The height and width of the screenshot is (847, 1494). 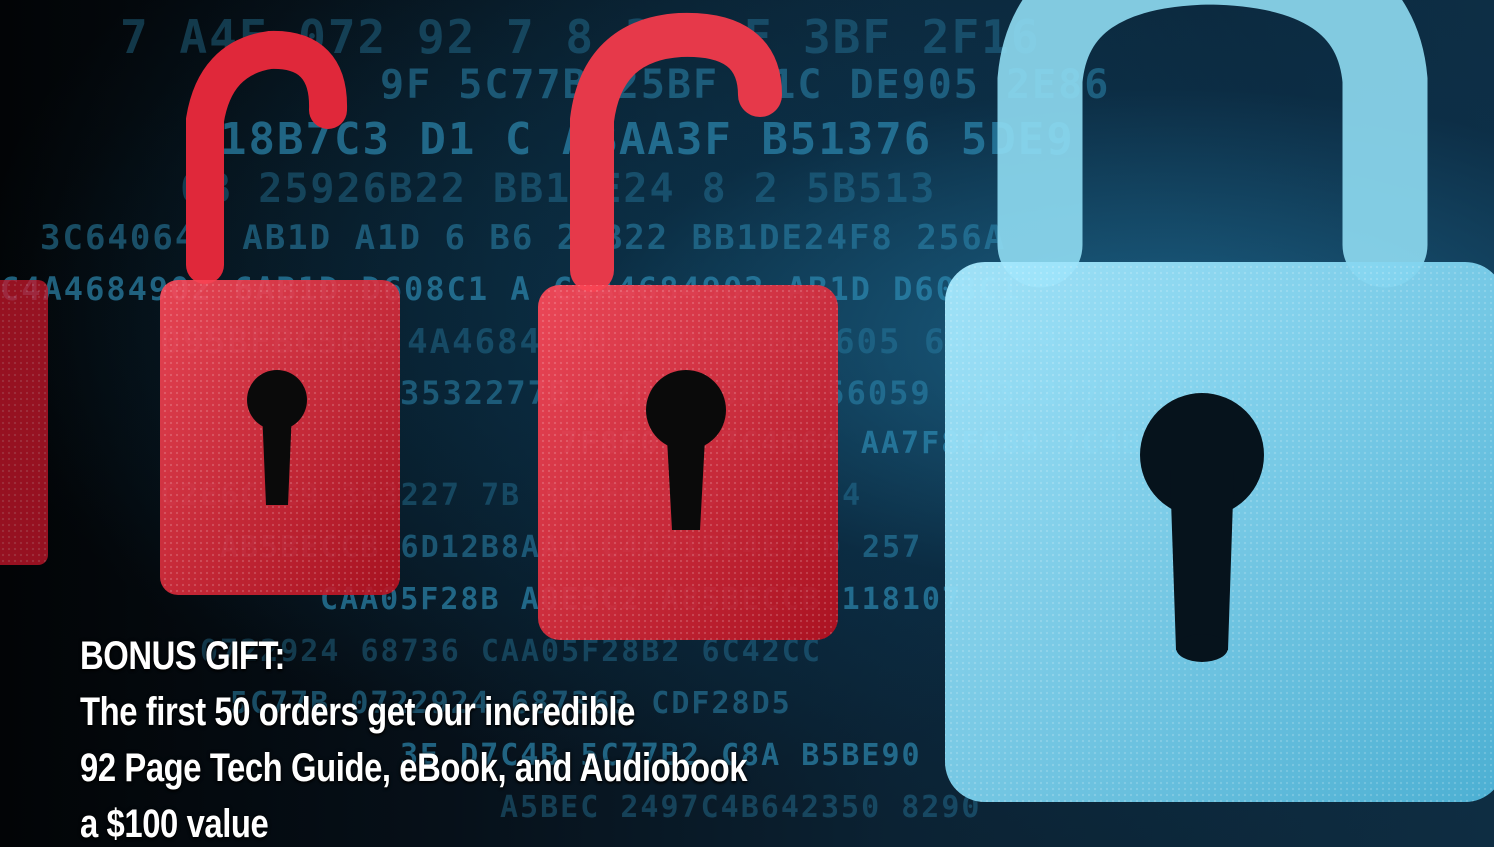 What do you see at coordinates (174, 824) in the screenshot?
I see `caption-line: a $100 value` at bounding box center [174, 824].